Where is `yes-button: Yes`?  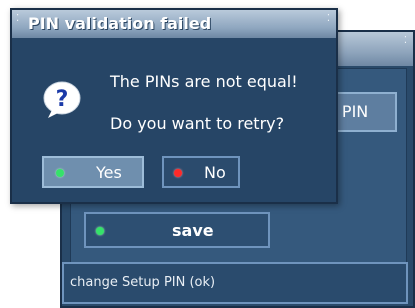 yes-button: Yes is located at coordinates (93, 172).